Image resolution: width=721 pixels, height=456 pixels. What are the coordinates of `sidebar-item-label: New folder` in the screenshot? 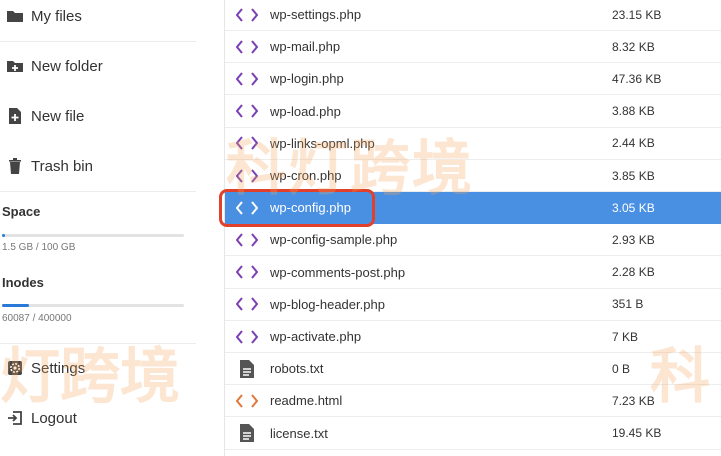 It's located at (67, 66).